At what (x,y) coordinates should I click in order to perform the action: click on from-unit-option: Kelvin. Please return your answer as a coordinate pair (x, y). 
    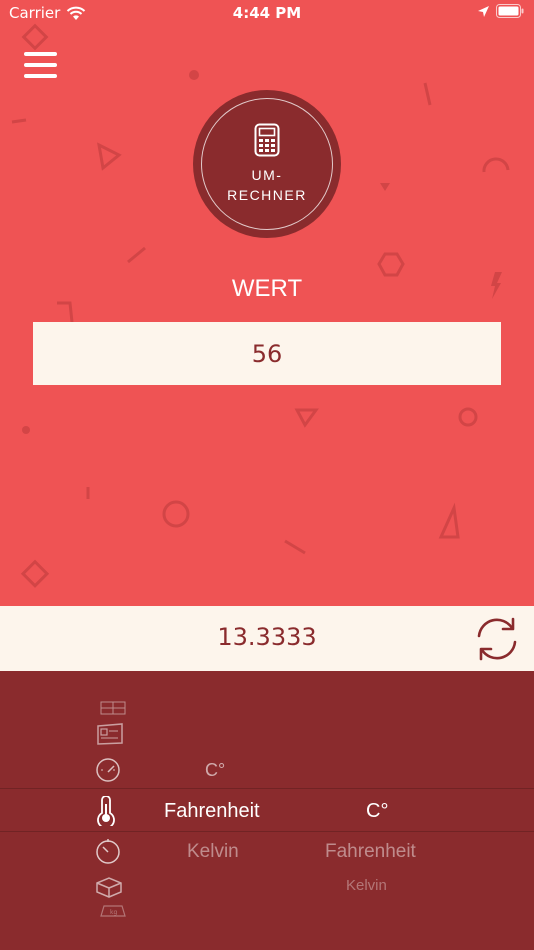
    Looking at the image, I should click on (213, 852).